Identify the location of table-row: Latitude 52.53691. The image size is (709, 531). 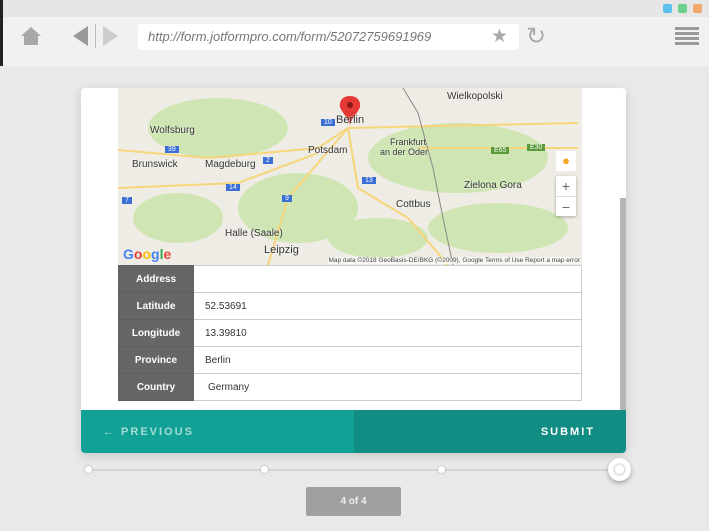
(350, 306).